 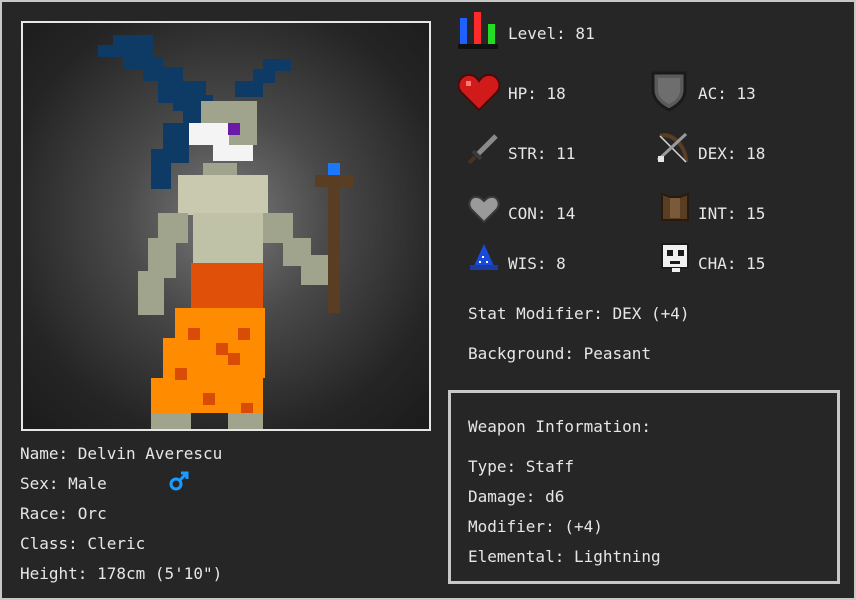 What do you see at coordinates (482, 149) in the screenshot?
I see `sword-icon` at bounding box center [482, 149].